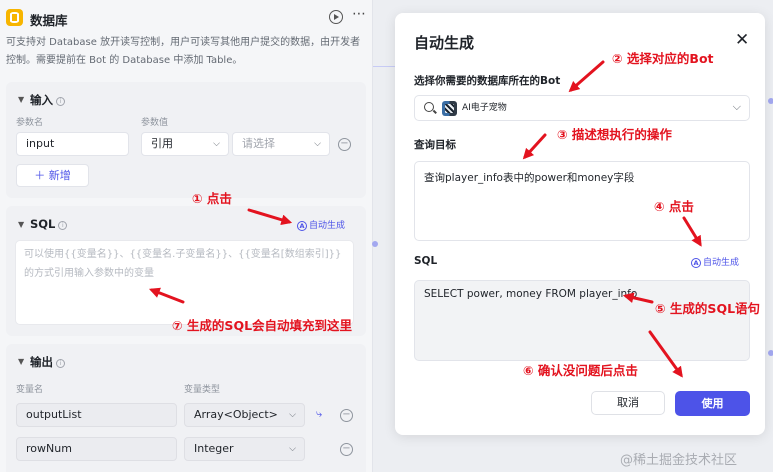 The height and width of the screenshot is (472, 773). I want to click on annotation-step-1: ① 点击, so click(212, 198).